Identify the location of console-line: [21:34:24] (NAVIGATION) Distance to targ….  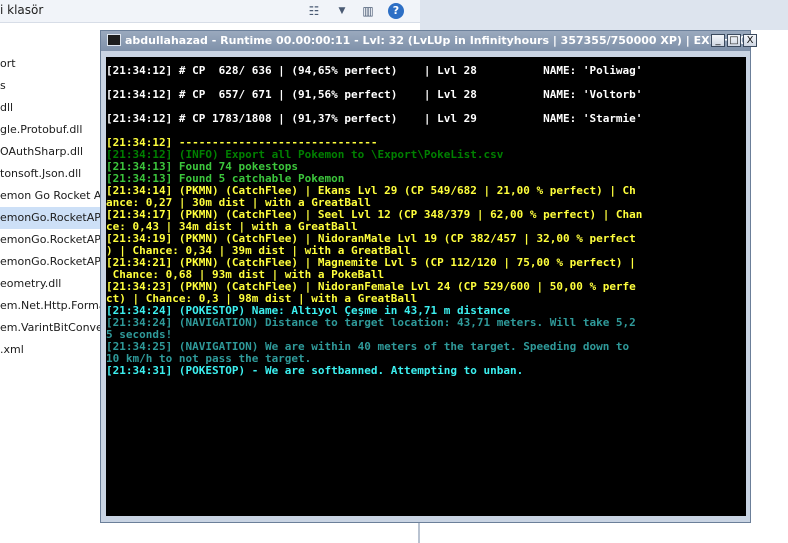
(371, 322).